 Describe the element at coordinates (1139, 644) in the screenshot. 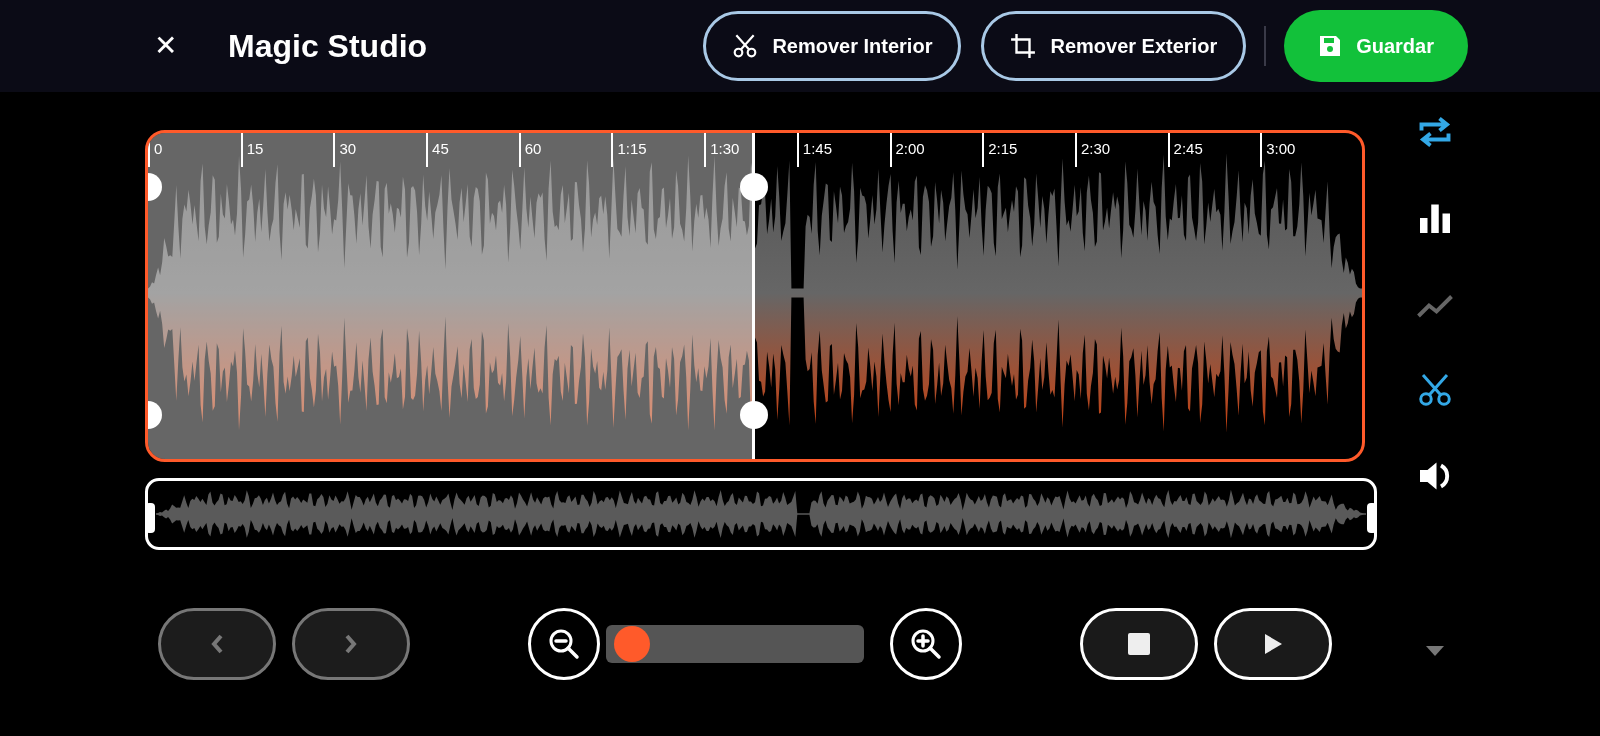

I see `stop-icon` at that location.